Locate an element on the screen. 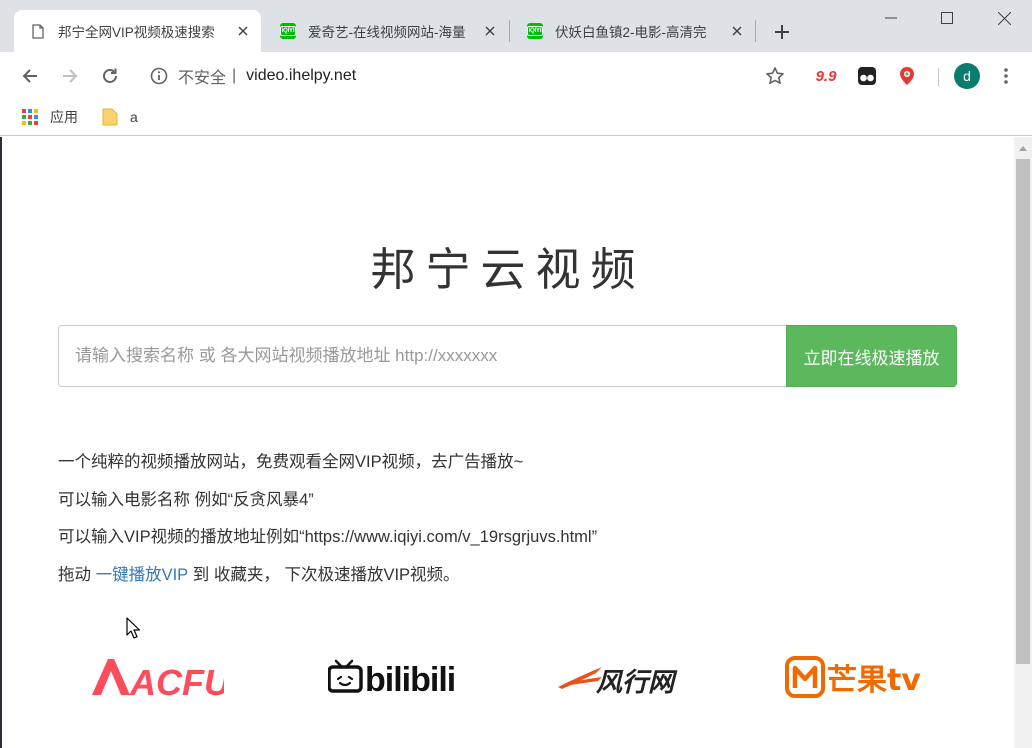 Image resolution: width=1032 pixels, height=748 pixels. scroll-up-arrow is located at coordinates (1023, 148).